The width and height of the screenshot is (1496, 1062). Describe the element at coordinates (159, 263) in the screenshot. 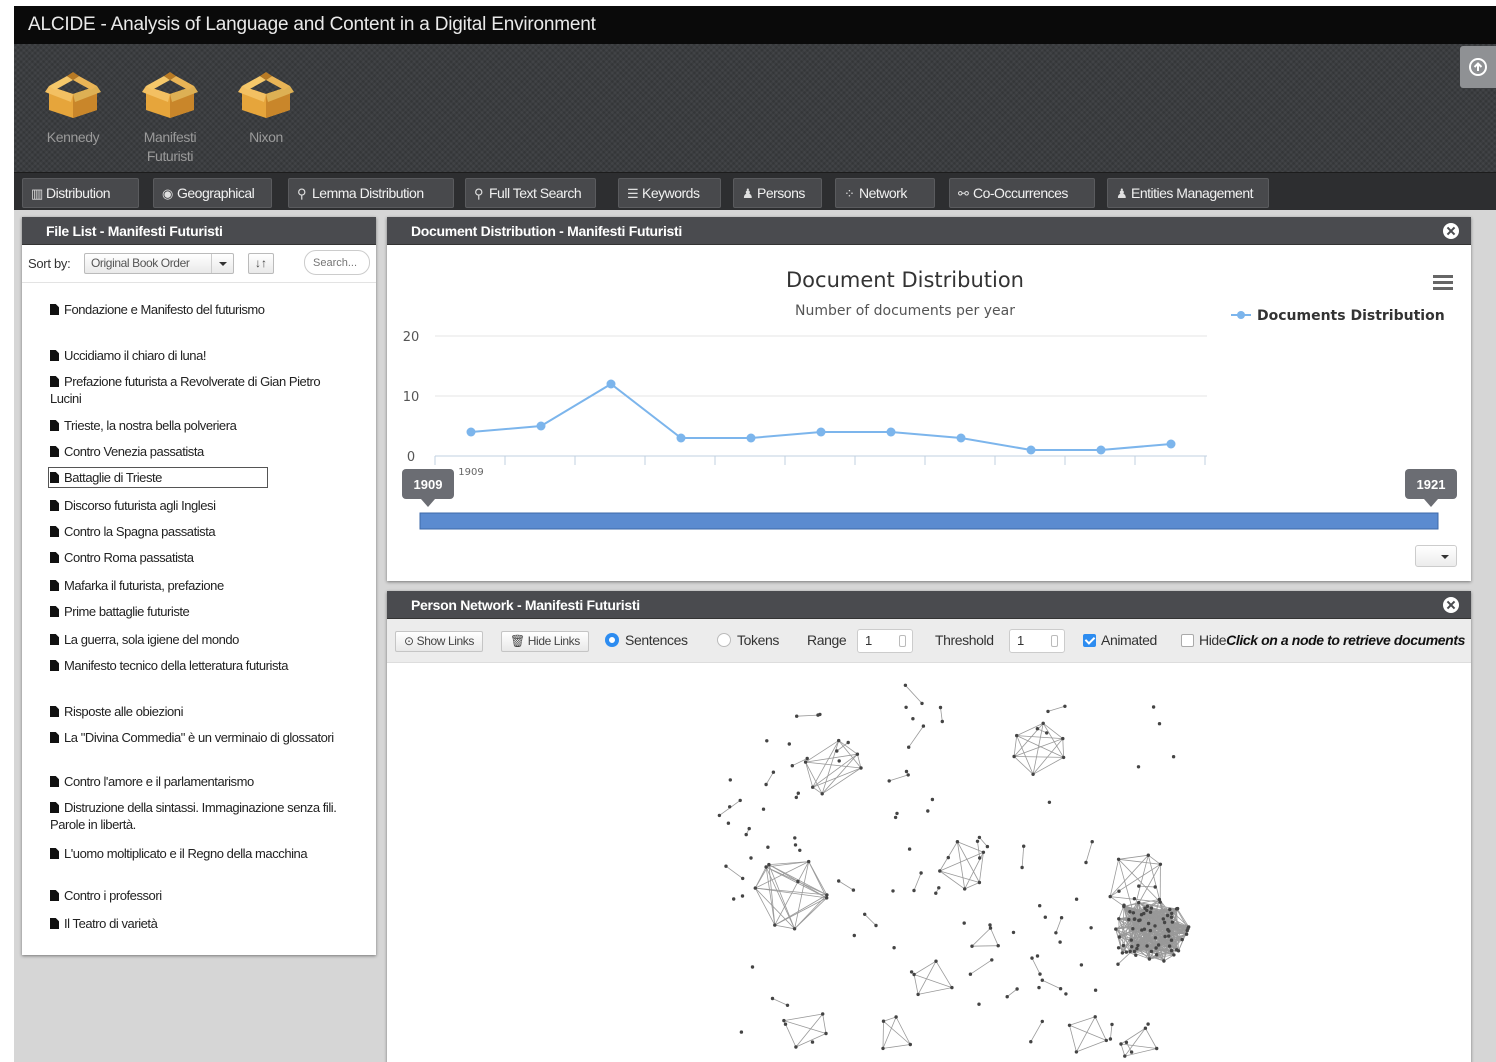

I see `sort-select: Original Book Order` at that location.